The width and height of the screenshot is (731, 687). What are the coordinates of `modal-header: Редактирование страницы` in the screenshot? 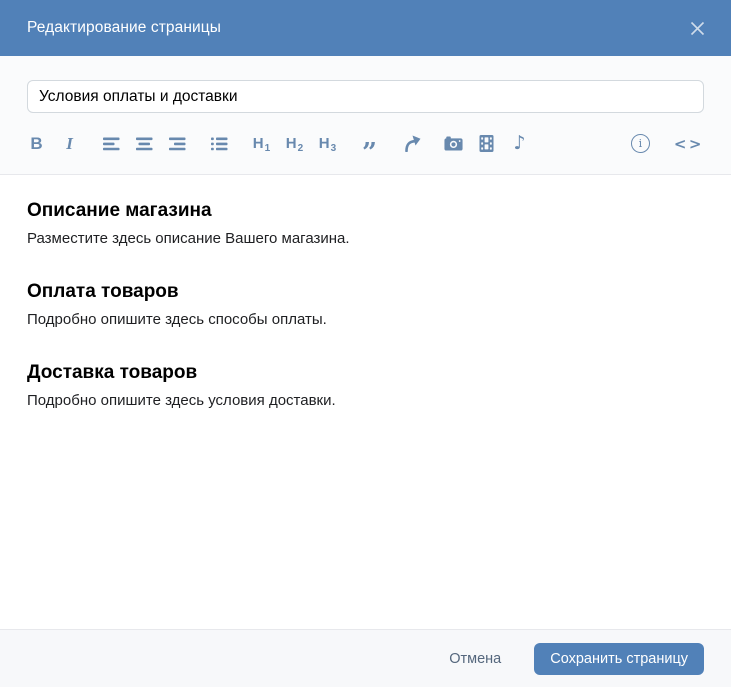 It's located at (365, 28).